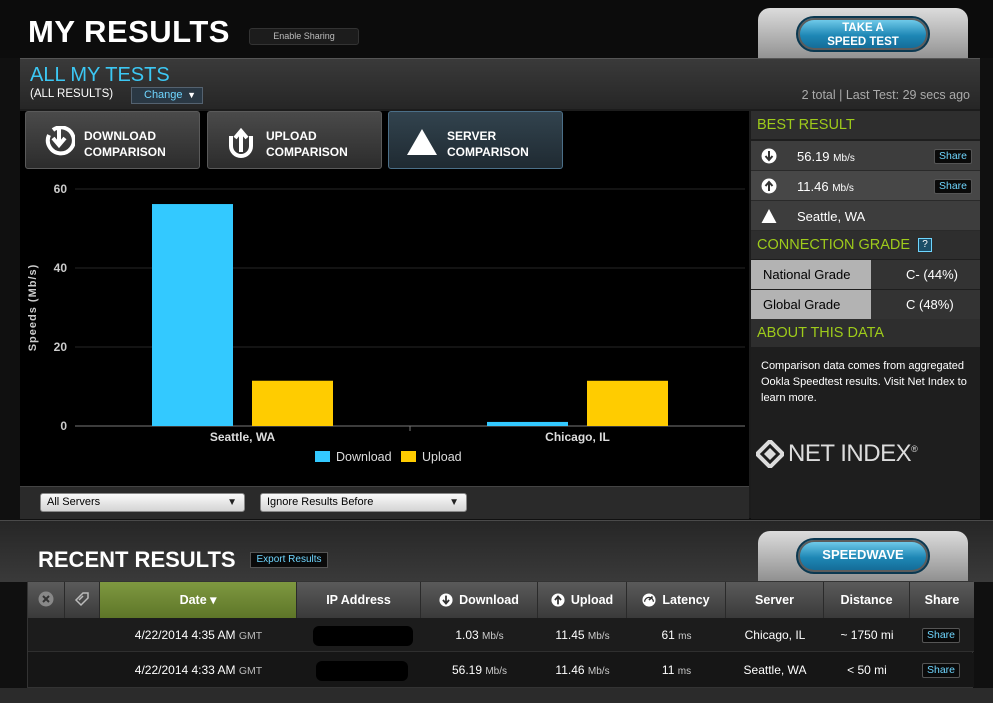  I want to click on download-circle-icon, so click(446, 600).